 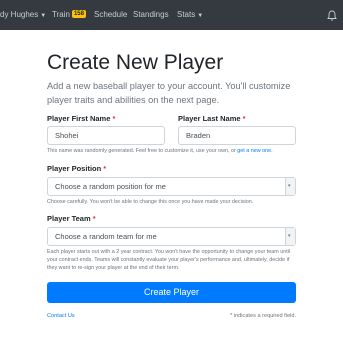 What do you see at coordinates (106, 236) in the screenshot?
I see `team-selected-value: Choose a random team for me` at bounding box center [106, 236].